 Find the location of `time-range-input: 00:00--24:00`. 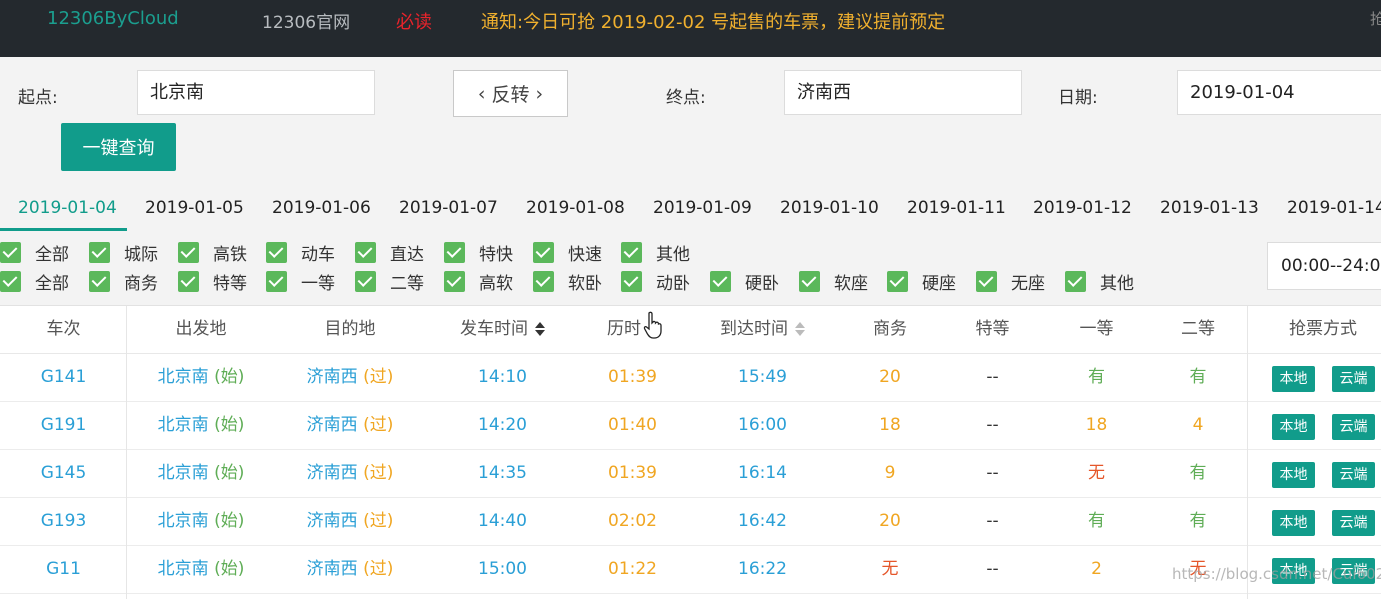

time-range-input: 00:00--24:00 is located at coordinates (1324, 266).